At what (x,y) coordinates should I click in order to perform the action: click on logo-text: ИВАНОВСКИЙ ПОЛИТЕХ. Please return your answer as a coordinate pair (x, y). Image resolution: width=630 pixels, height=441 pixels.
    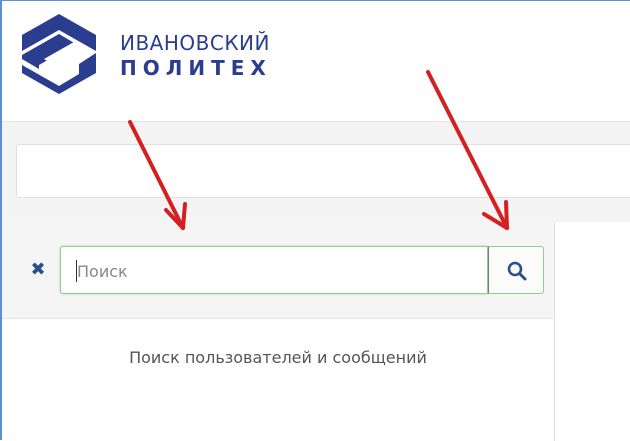
    Looking at the image, I should click on (196, 56).